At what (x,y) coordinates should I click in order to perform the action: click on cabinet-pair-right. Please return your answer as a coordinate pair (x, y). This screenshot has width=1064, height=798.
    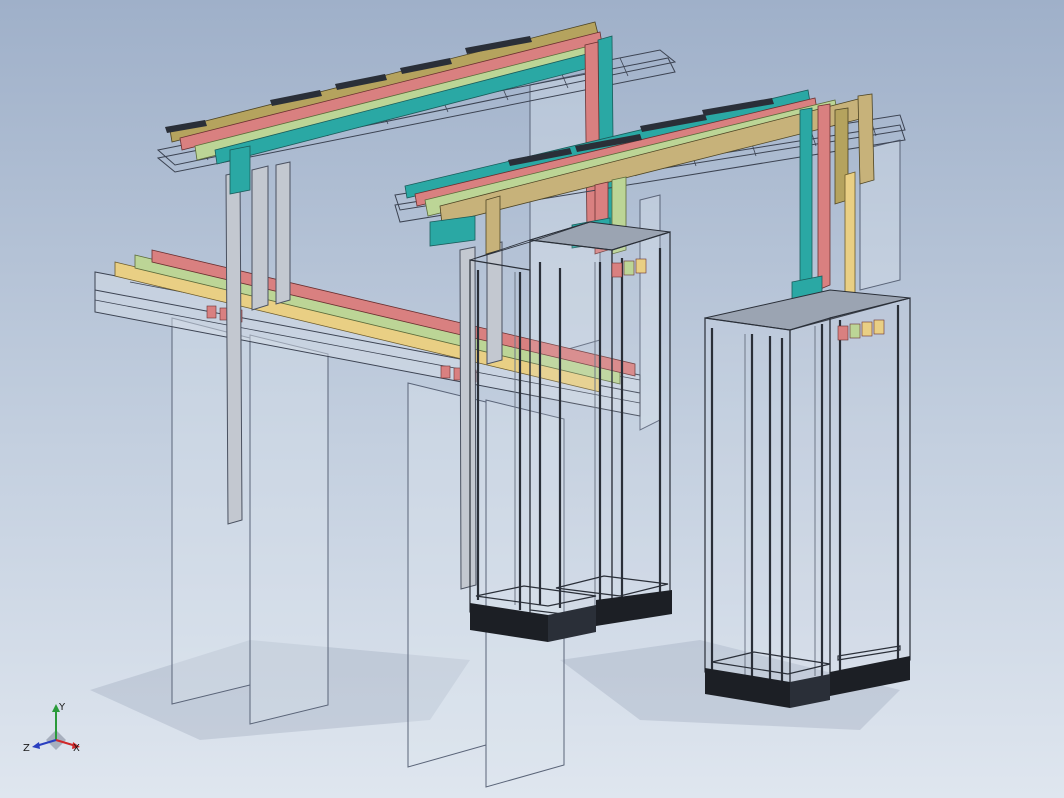
    Looking at the image, I should click on (807, 498).